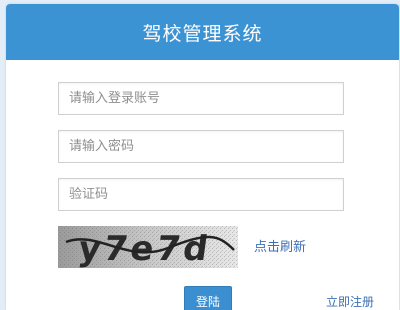 The width and height of the screenshot is (400, 310). I want to click on page-title: 驾校管理系统, so click(202, 33).